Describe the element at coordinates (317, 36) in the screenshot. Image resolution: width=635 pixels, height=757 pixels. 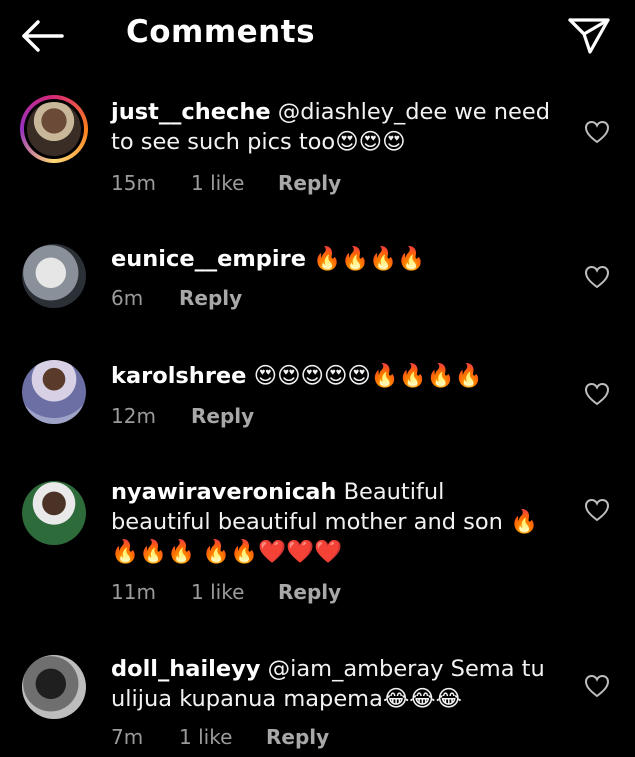
I see `comments-header: Comments` at that location.